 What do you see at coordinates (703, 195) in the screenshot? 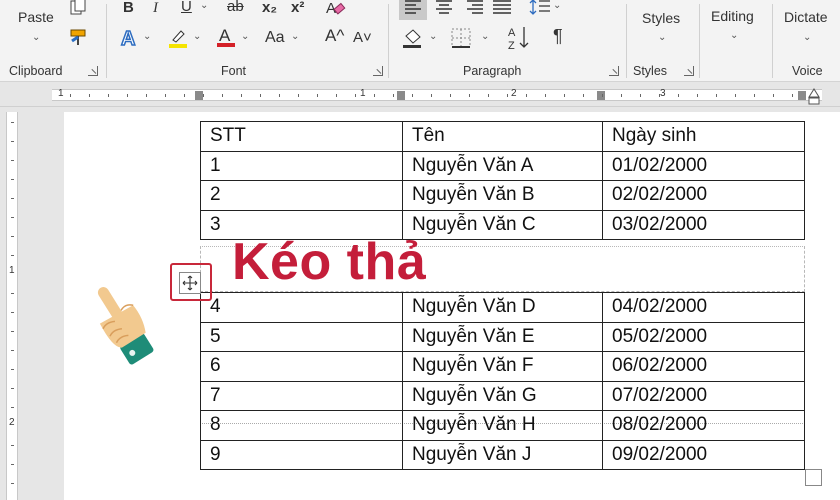
I see `table-cell: 02/02/2000` at bounding box center [703, 195].